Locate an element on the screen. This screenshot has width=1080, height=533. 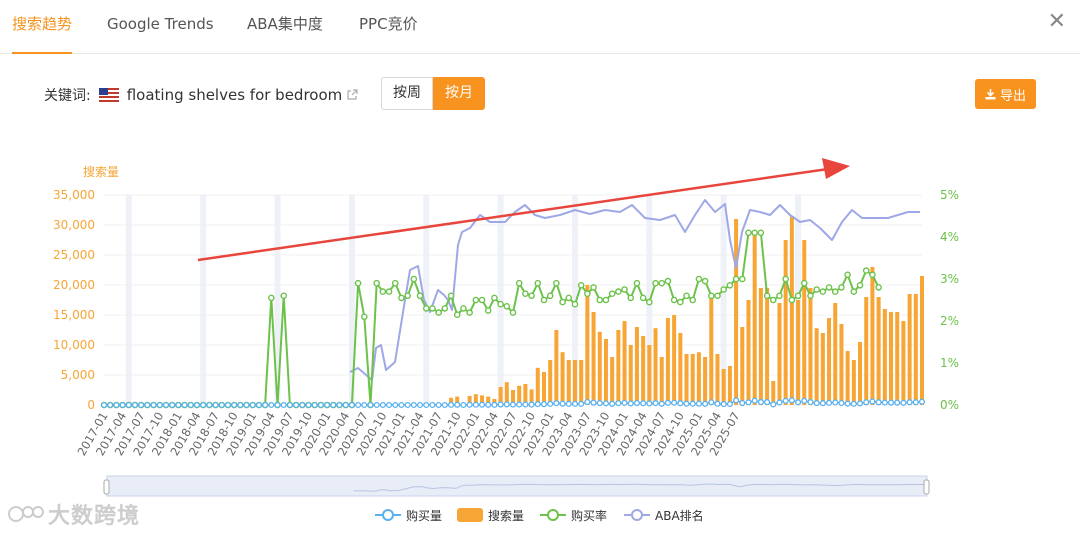
tab-search-trends: 搜索趋势 is located at coordinates (42, 34).